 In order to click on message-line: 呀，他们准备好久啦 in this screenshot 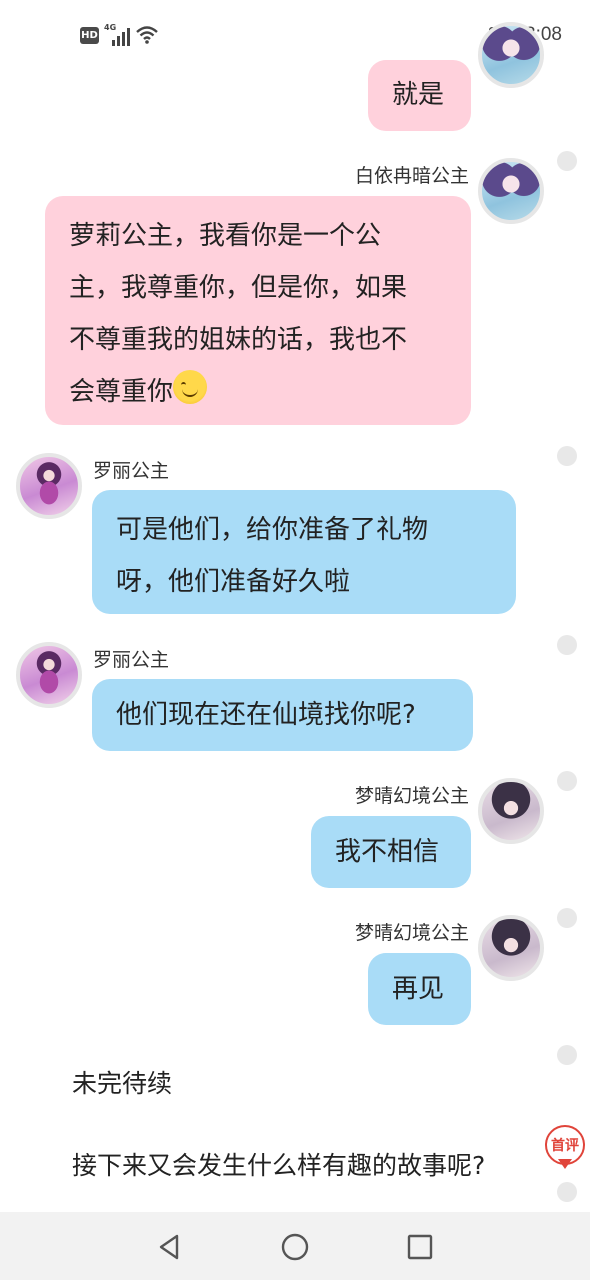, I will do `click(233, 582)`.